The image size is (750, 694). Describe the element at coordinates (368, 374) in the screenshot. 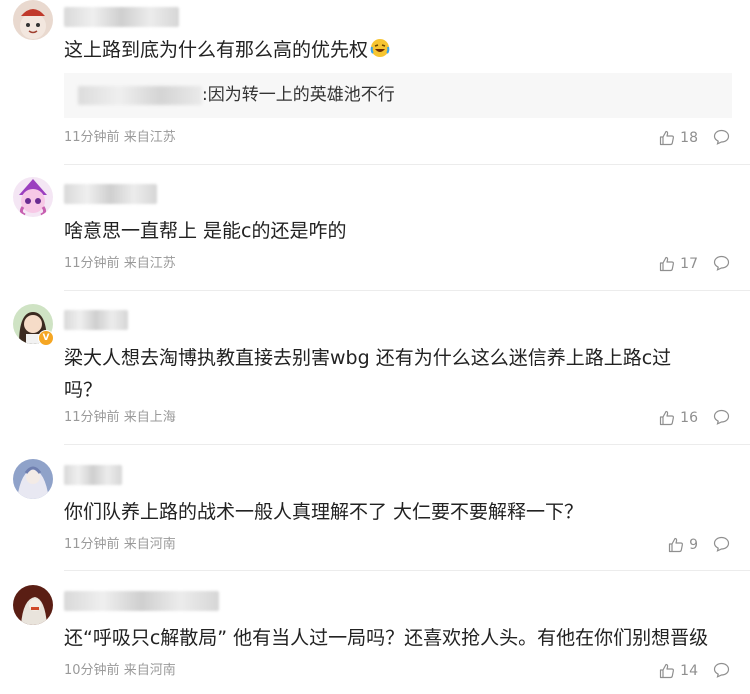

I see `comment-text: 梁大人想去淘博执教直接去别害wbg 还有为什么这么迷信养上路上路c过 吗？` at that location.